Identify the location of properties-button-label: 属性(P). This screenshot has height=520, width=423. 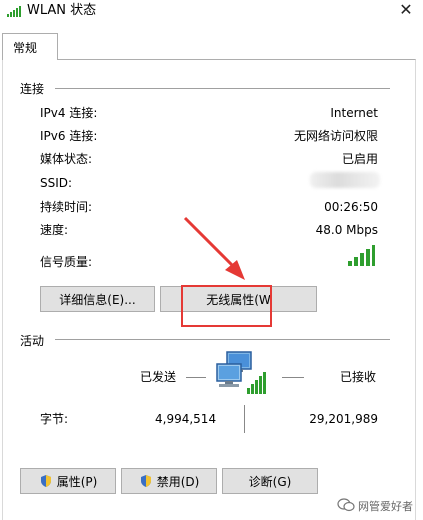
(77, 482).